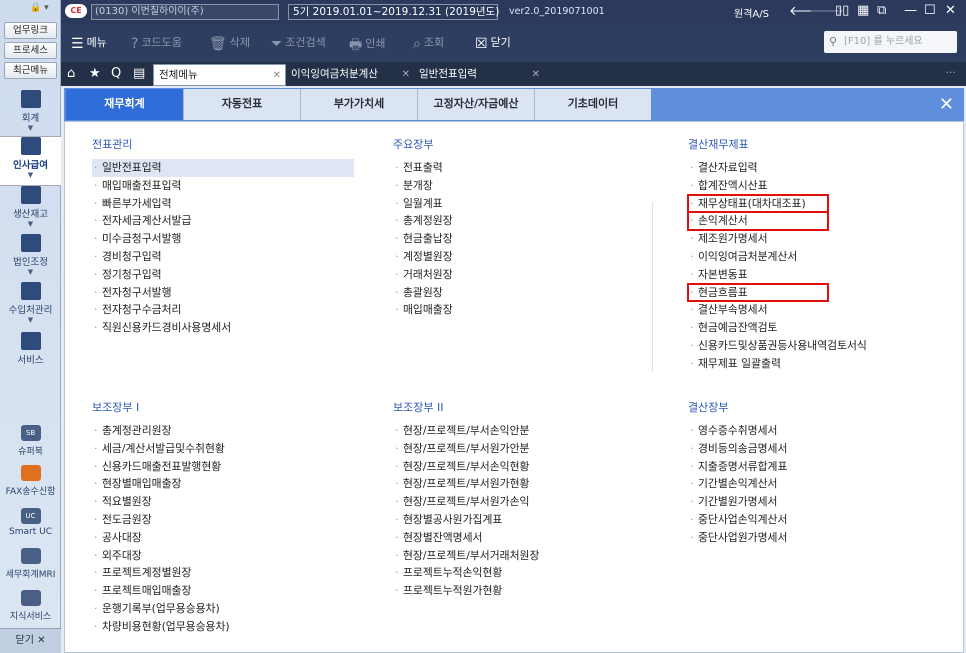  Describe the element at coordinates (524, 449) in the screenshot. I see `menu-item: 현장/프로젝트/부서원가안분` at that location.